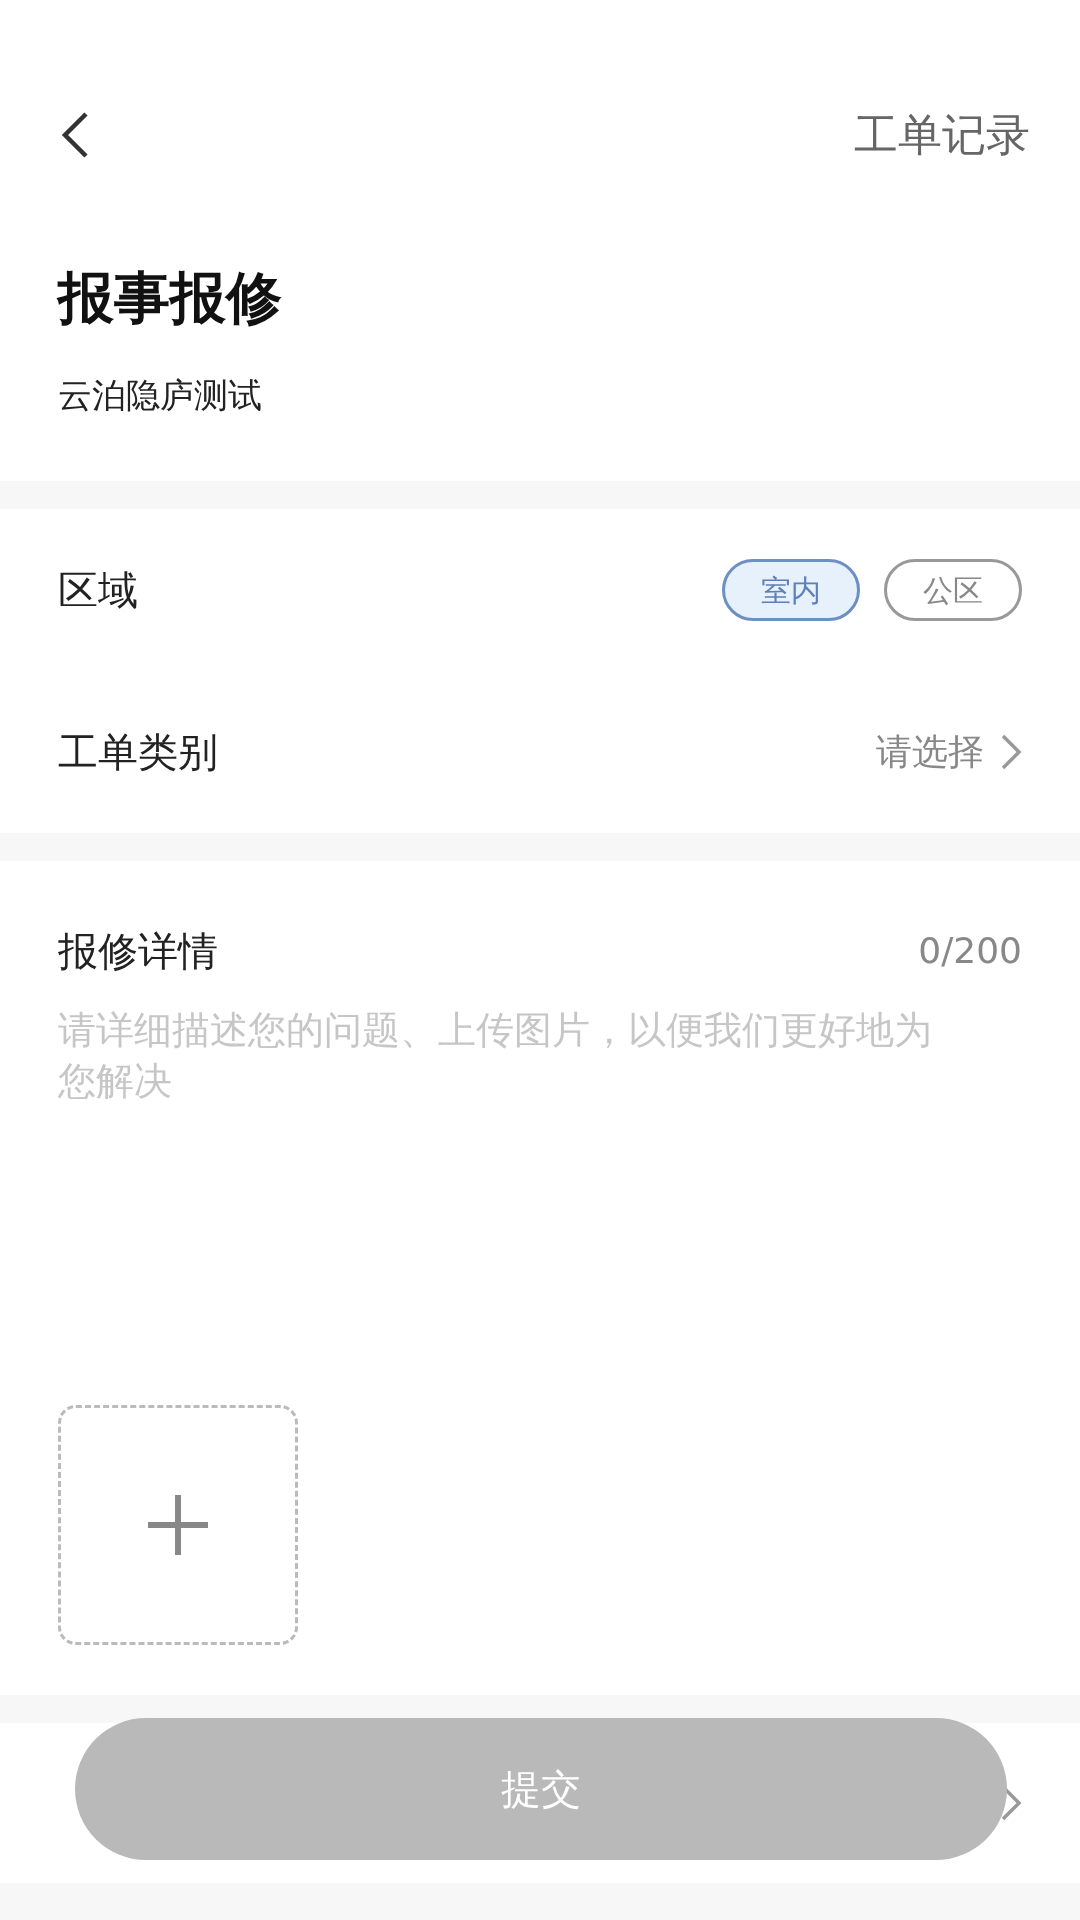 This screenshot has height=1920, width=1080. I want to click on category-label: 工单类别, so click(138, 752).